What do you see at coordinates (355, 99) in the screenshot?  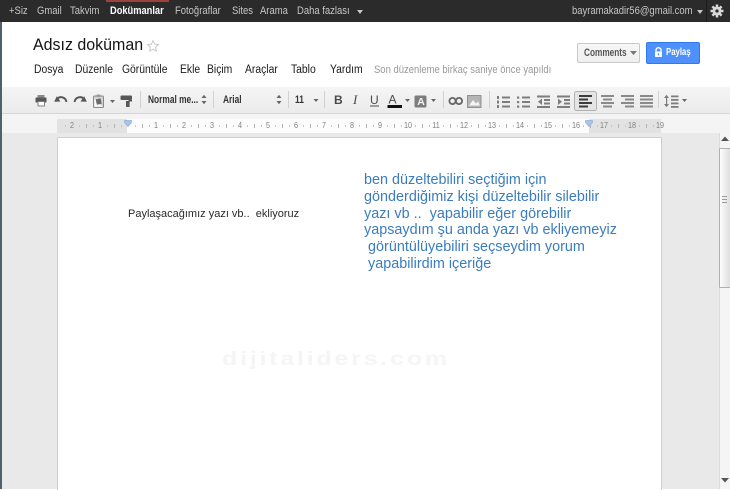 I see `svg-text: I` at bounding box center [355, 99].